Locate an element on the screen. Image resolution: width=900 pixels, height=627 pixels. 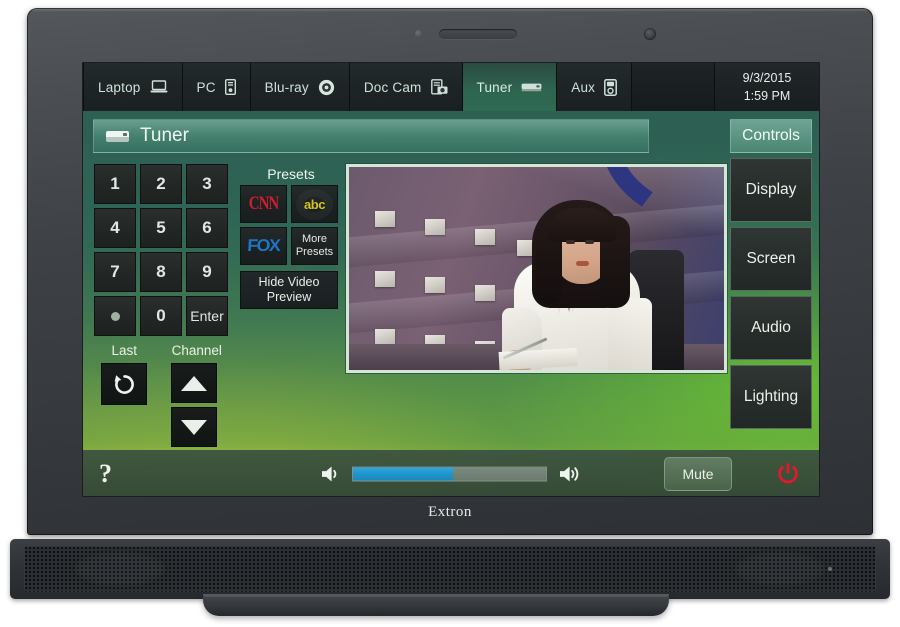
key-7: 7 is located at coordinates (115, 272).